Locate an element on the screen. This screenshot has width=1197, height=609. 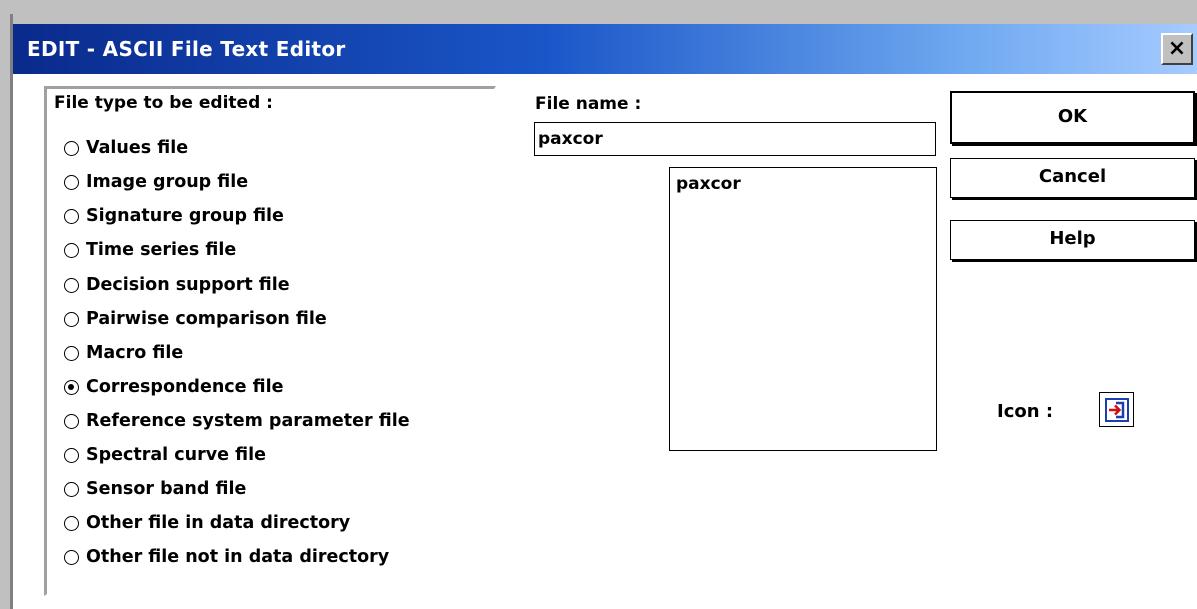
radio-label: Spectral curve file is located at coordinates (176, 455).